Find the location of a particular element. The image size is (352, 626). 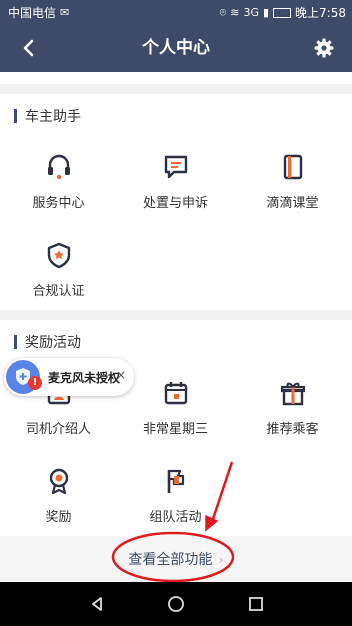

tile-disposal-appeal: 处置与申诉 is located at coordinates (175, 181).